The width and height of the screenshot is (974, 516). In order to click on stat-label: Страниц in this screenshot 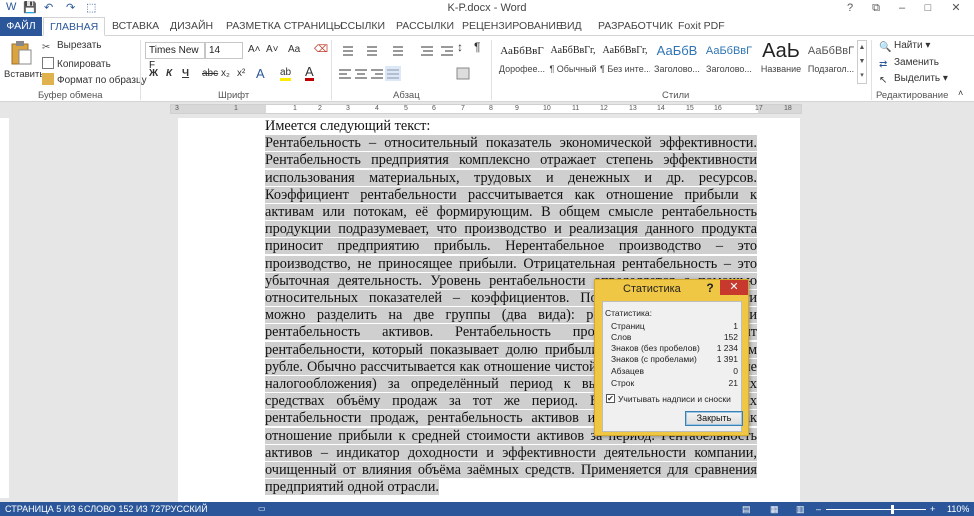, I will do `click(628, 326)`.